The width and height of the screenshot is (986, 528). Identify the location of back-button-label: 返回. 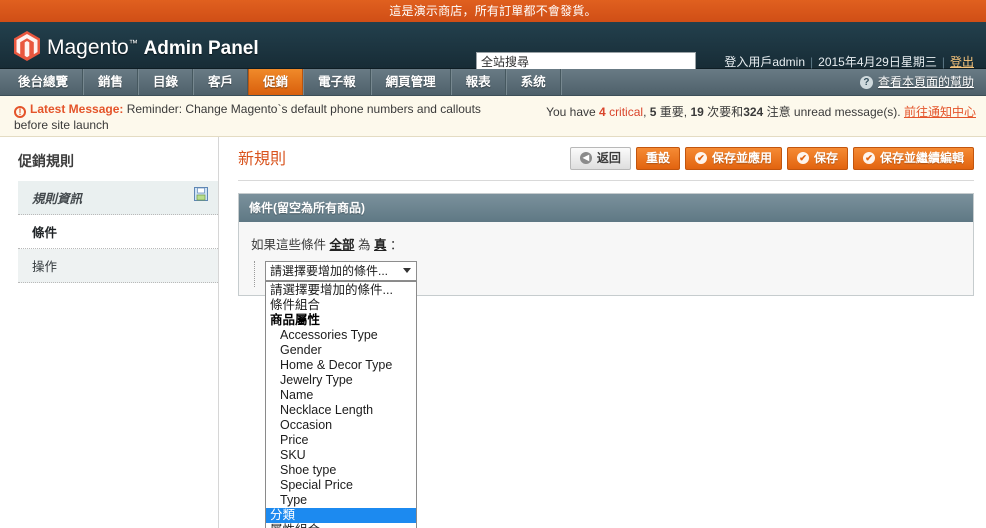
(608, 158).